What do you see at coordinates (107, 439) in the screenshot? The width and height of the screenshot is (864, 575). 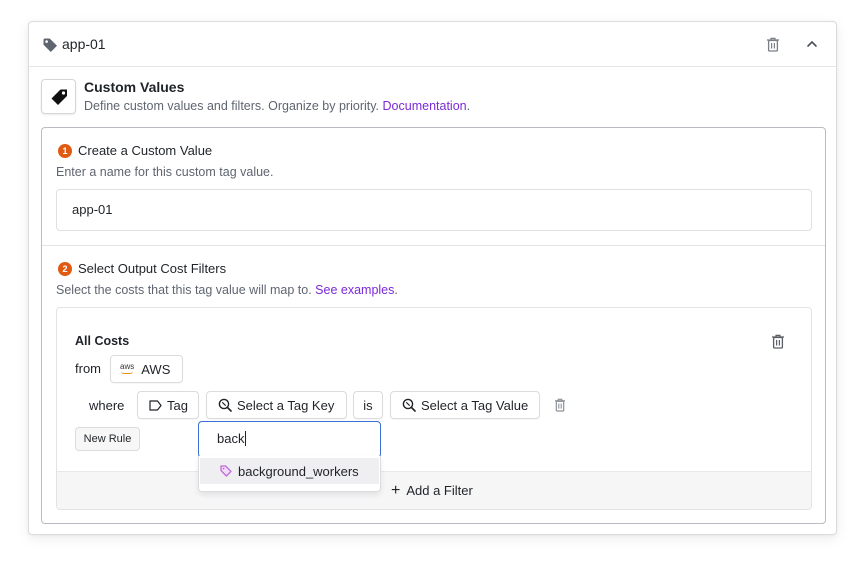 I see `new-rule-button: New Rule` at bounding box center [107, 439].